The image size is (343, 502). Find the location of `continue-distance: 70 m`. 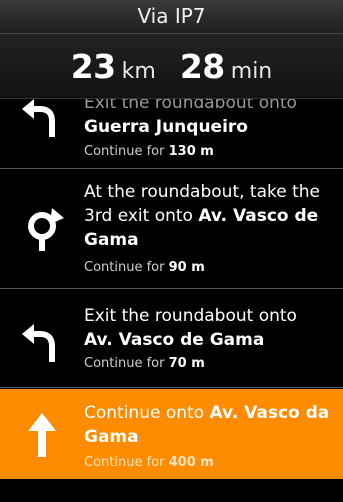

continue-distance: 70 m is located at coordinates (186, 363).